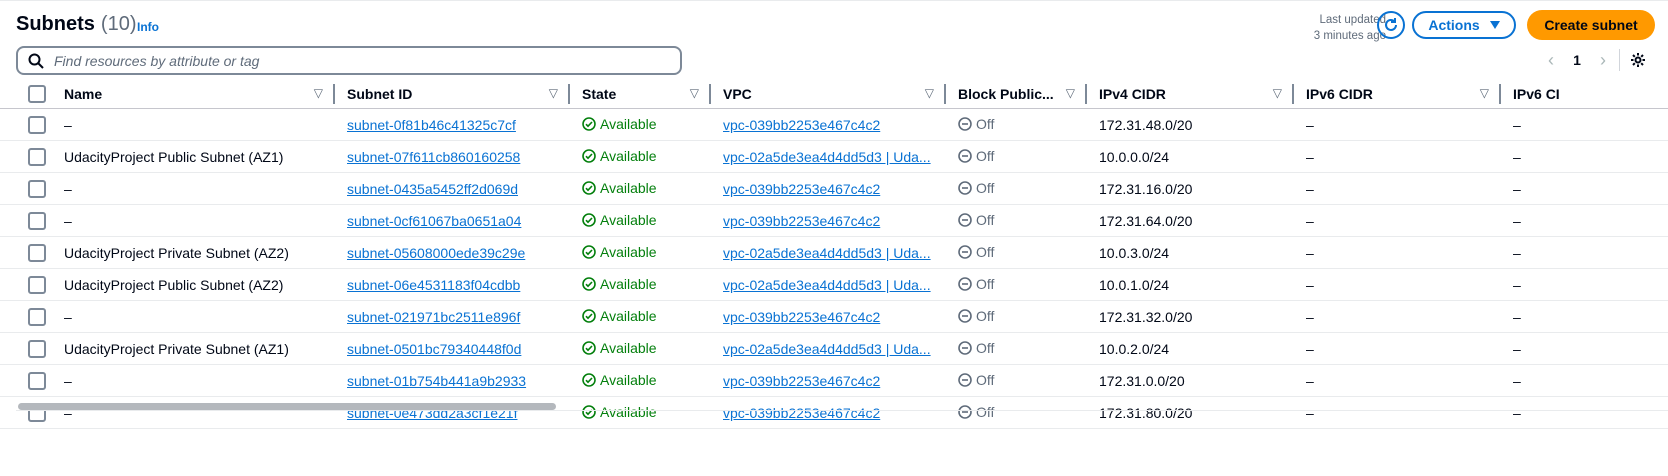 This screenshot has height=476, width=1668. I want to click on subnet-id-link: subnet-0cf61067ba0651a04, so click(434, 221).